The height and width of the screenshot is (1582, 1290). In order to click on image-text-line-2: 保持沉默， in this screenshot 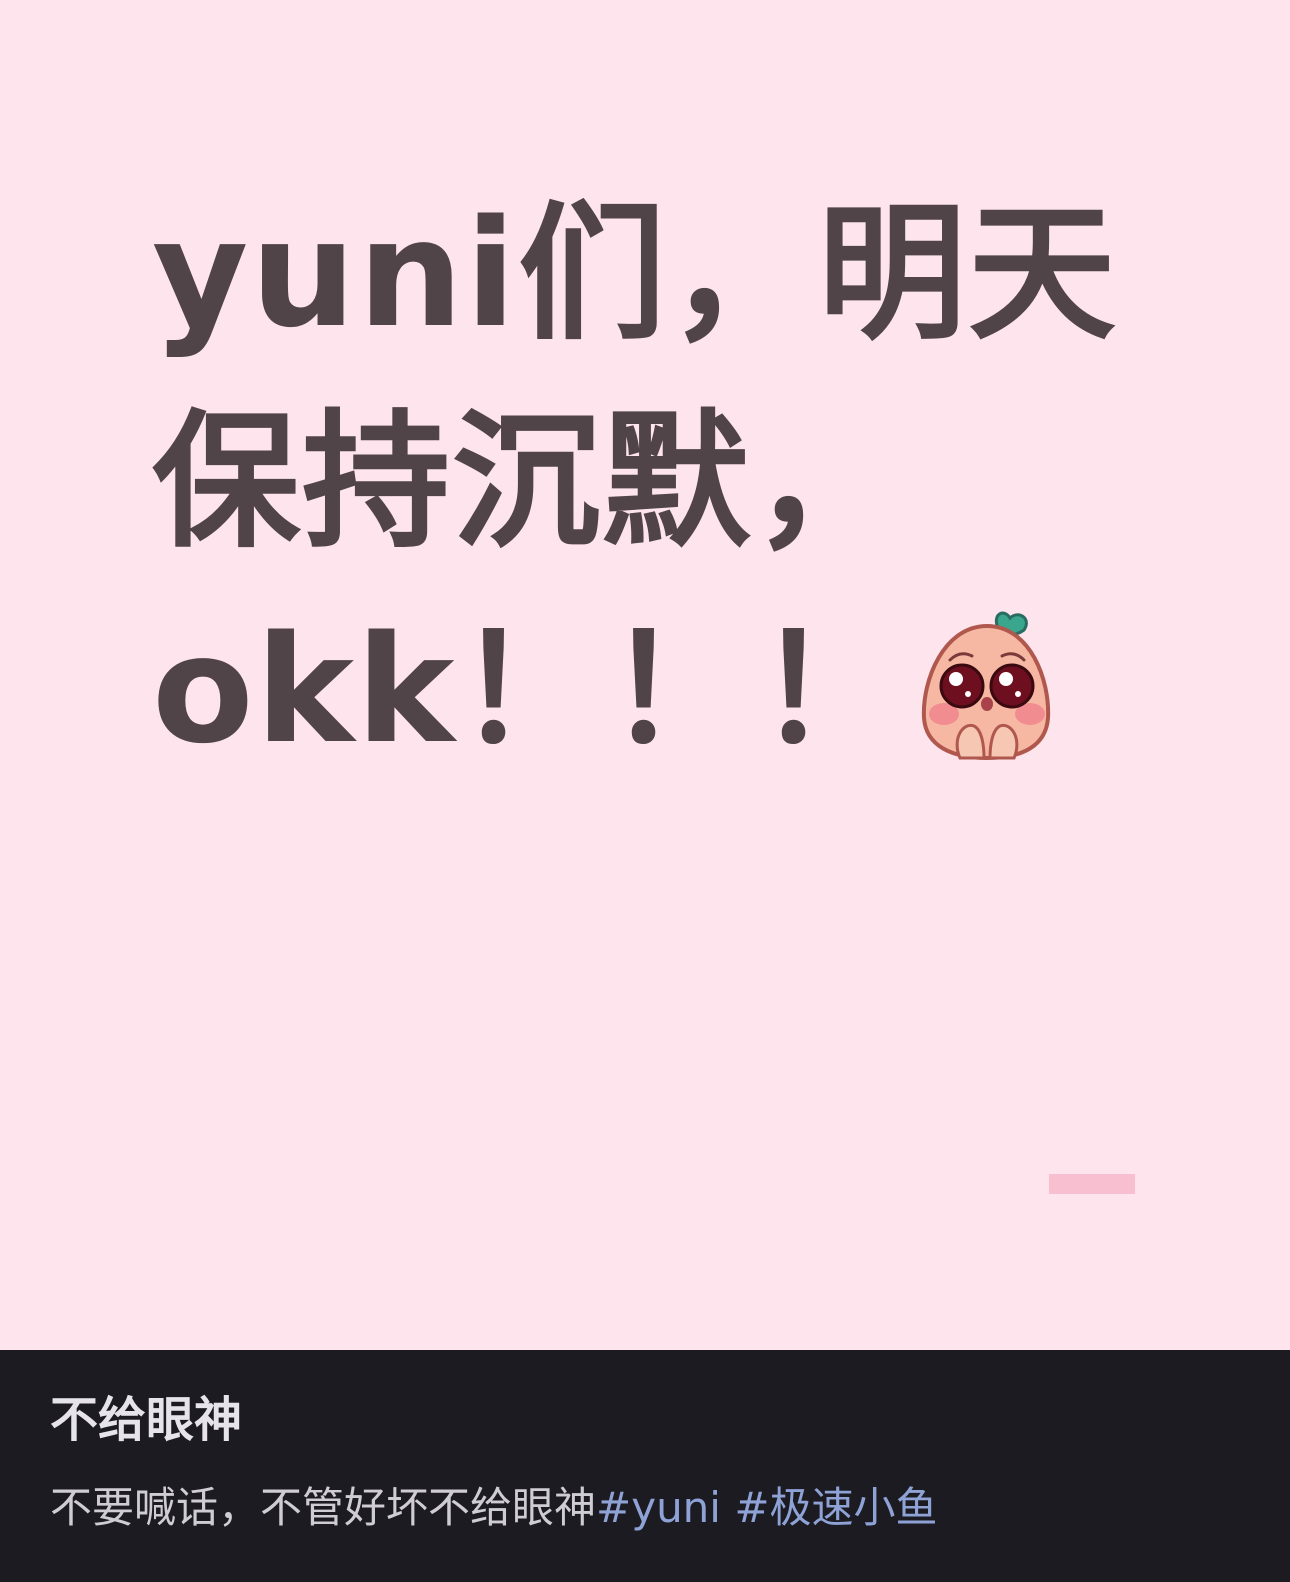, I will do `click(527, 482)`.